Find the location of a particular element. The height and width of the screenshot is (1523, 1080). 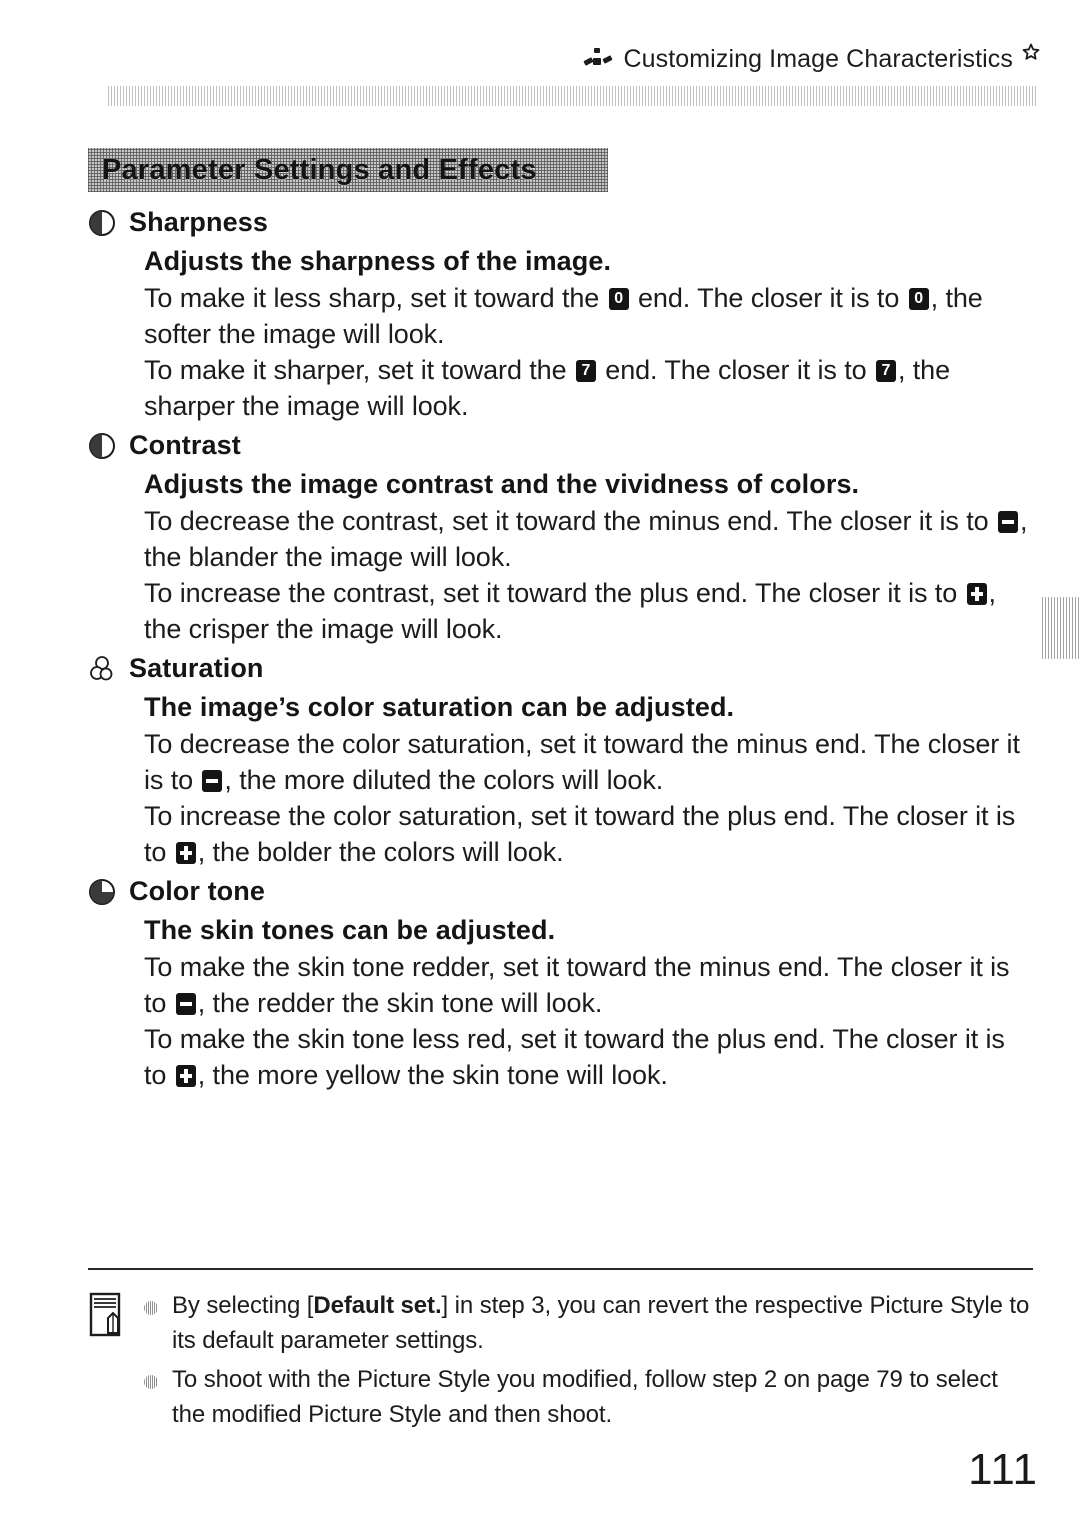

parameter-heading: Sharpness is located at coordinates (558, 224).